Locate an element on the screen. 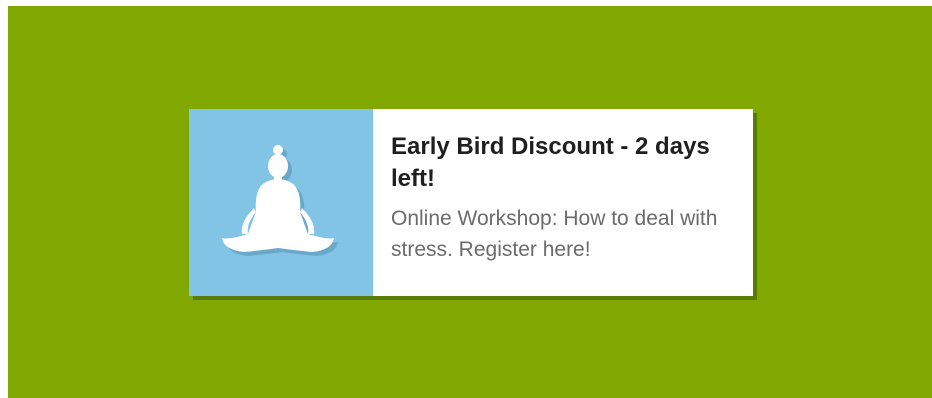 This screenshot has height=398, width=932. banner-title: Early Bird Discount - 2 days left! is located at coordinates (550, 162).